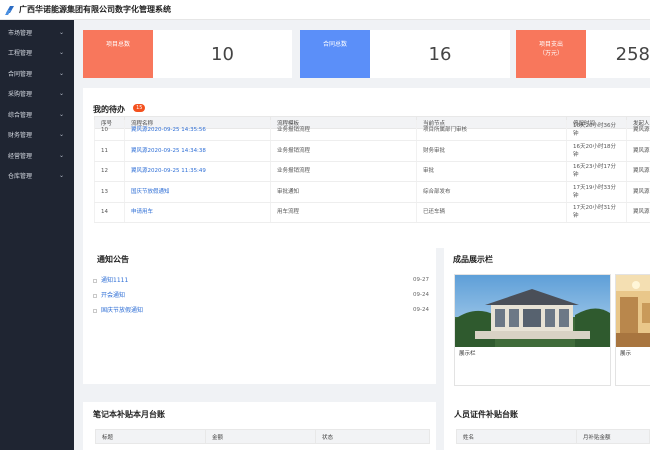  Describe the element at coordinates (37, 155) in the screenshot. I see `sidebar-item-operations: 经营管理 ⌄` at that location.